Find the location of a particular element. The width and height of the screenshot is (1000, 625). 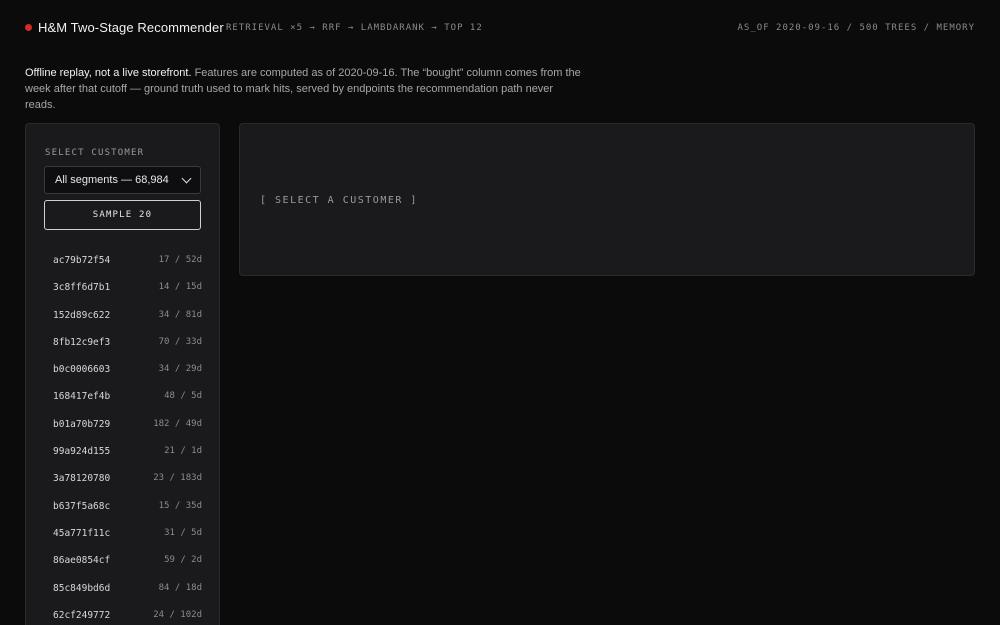

empty-state-message: [ SELECT A CUSTOMER ] is located at coordinates (339, 200).